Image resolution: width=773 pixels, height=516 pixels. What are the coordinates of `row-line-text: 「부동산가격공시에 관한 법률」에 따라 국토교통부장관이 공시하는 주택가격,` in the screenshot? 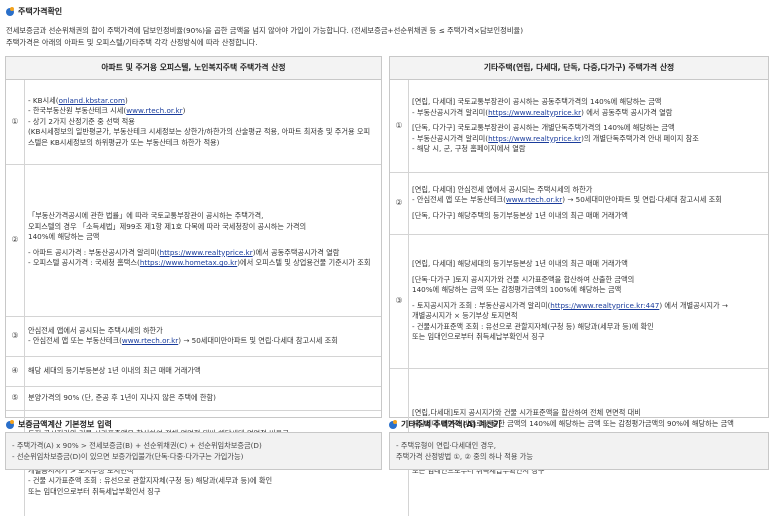 It's located at (146, 216).